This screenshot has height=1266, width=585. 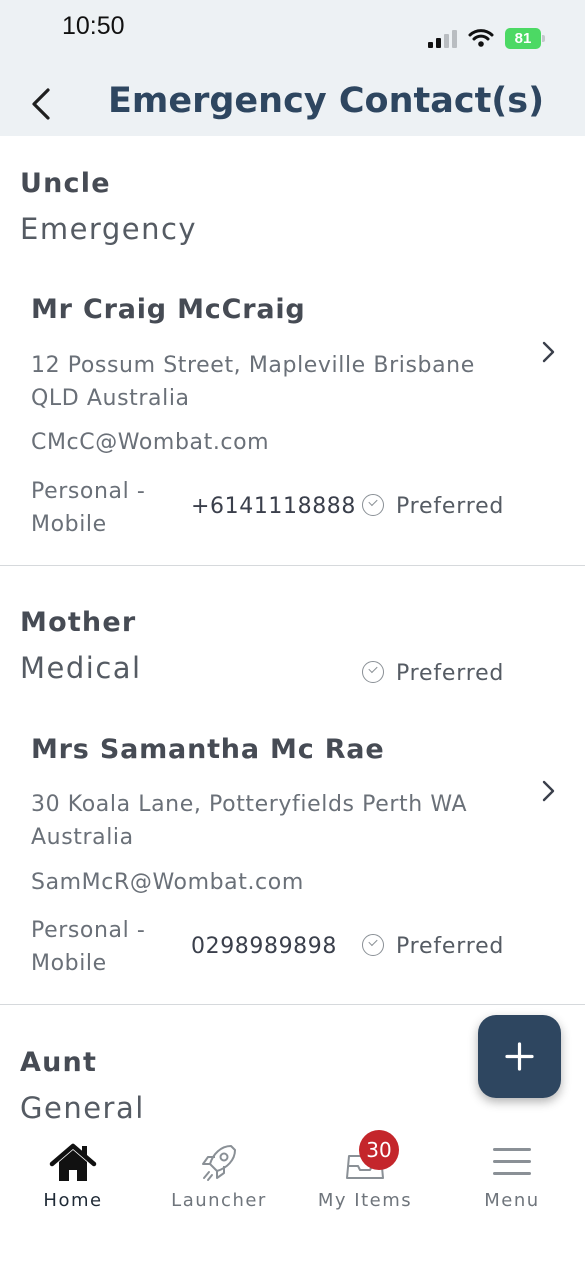 I want to click on tab-label: Home, so click(x=73, y=1200).